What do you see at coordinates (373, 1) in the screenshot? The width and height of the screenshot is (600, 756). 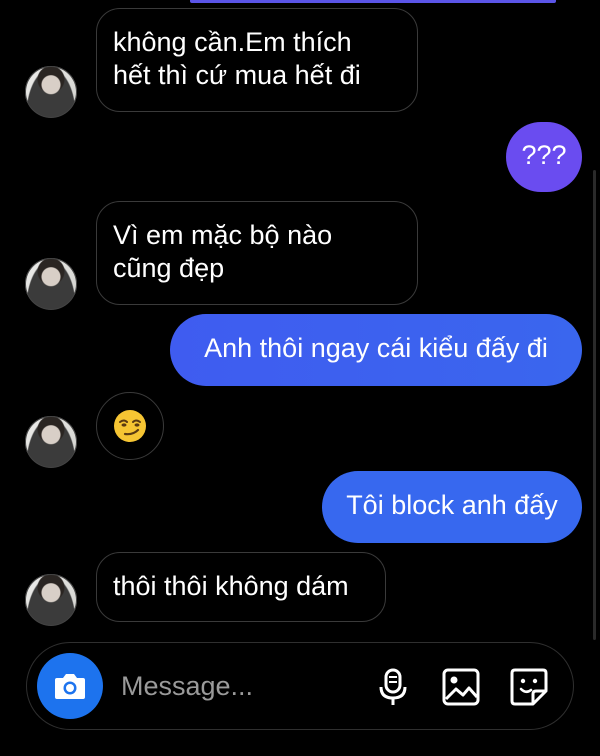 I see `previous-message-edge` at bounding box center [373, 1].